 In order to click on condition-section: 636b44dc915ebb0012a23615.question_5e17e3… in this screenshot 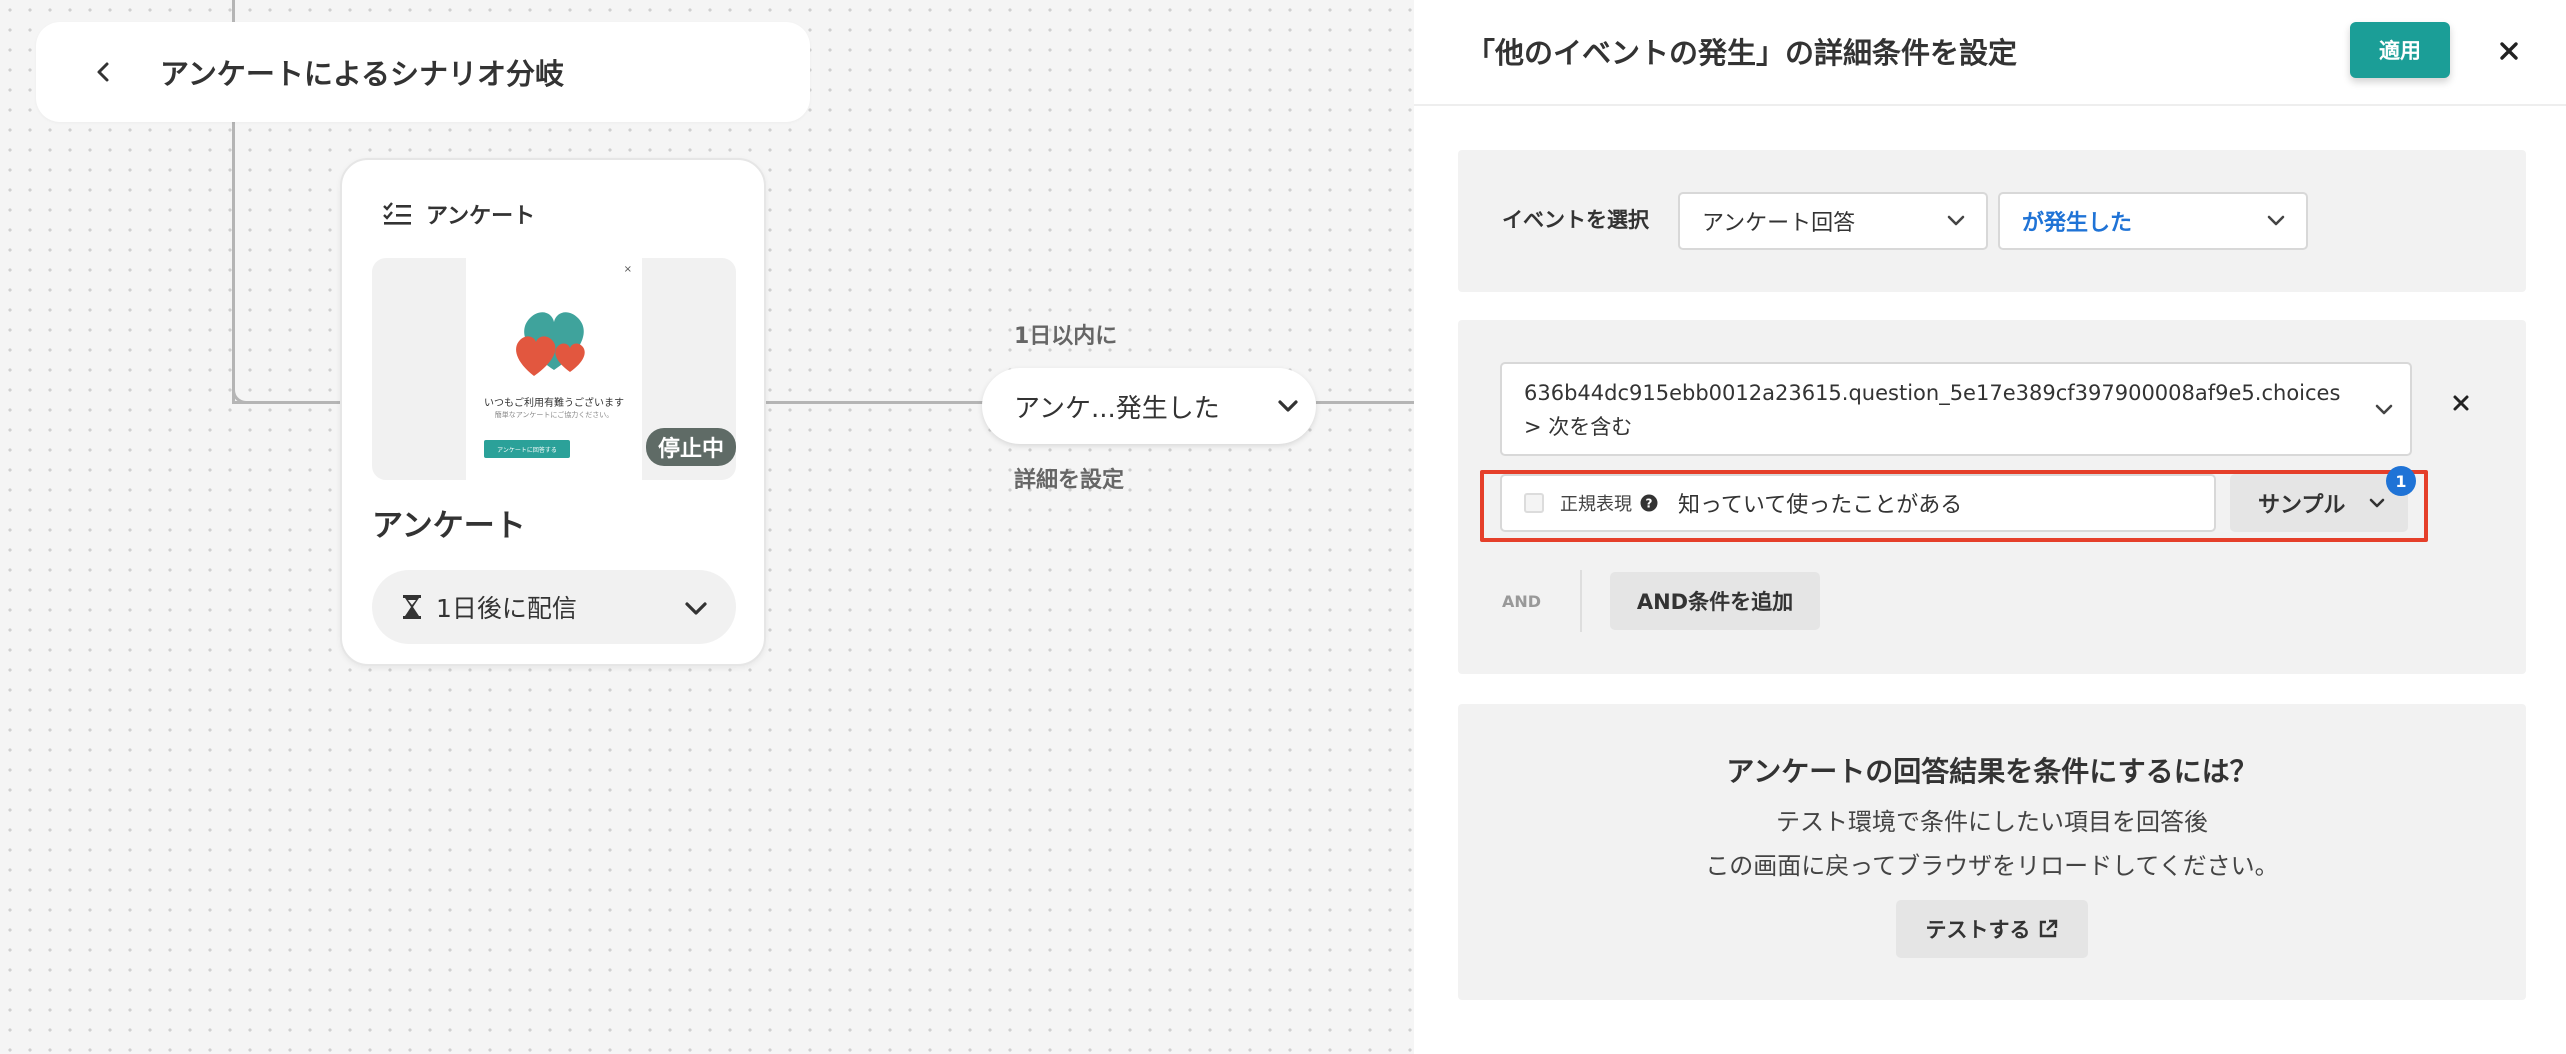, I will do `click(1992, 497)`.